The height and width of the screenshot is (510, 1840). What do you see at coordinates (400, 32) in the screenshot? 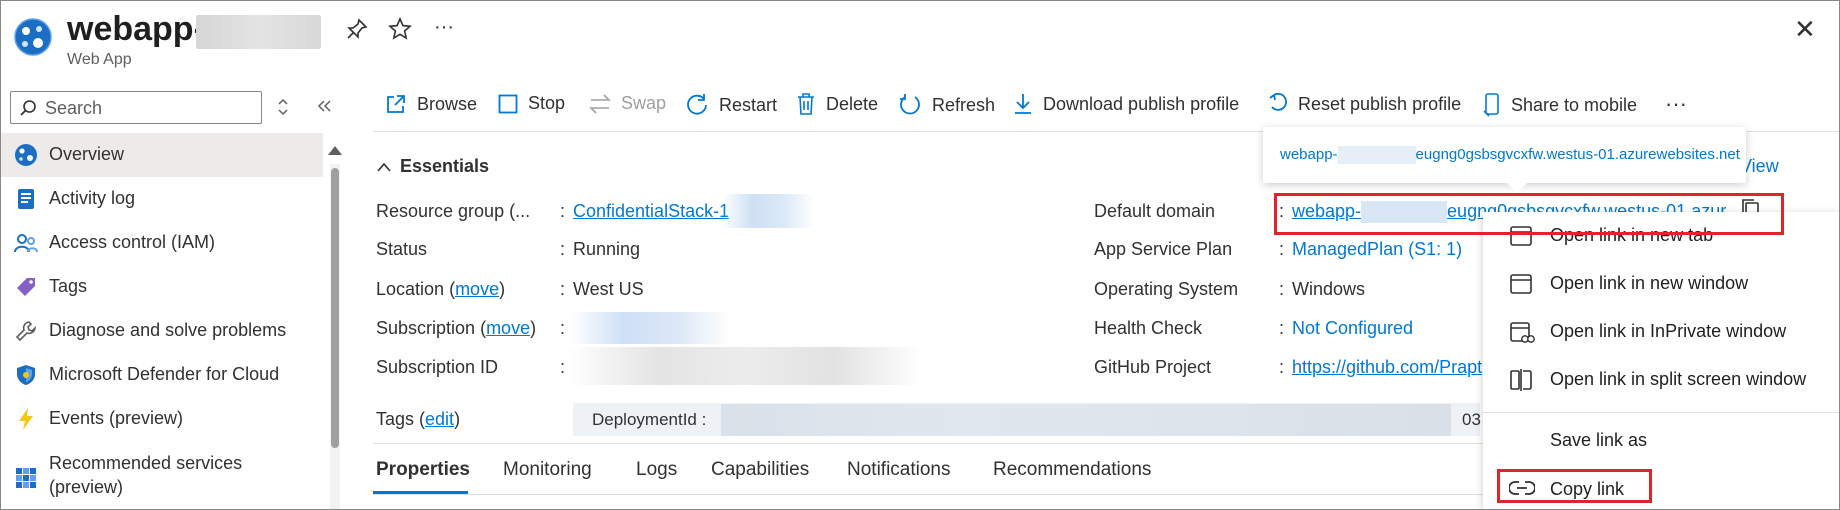
I see `star-icon` at bounding box center [400, 32].